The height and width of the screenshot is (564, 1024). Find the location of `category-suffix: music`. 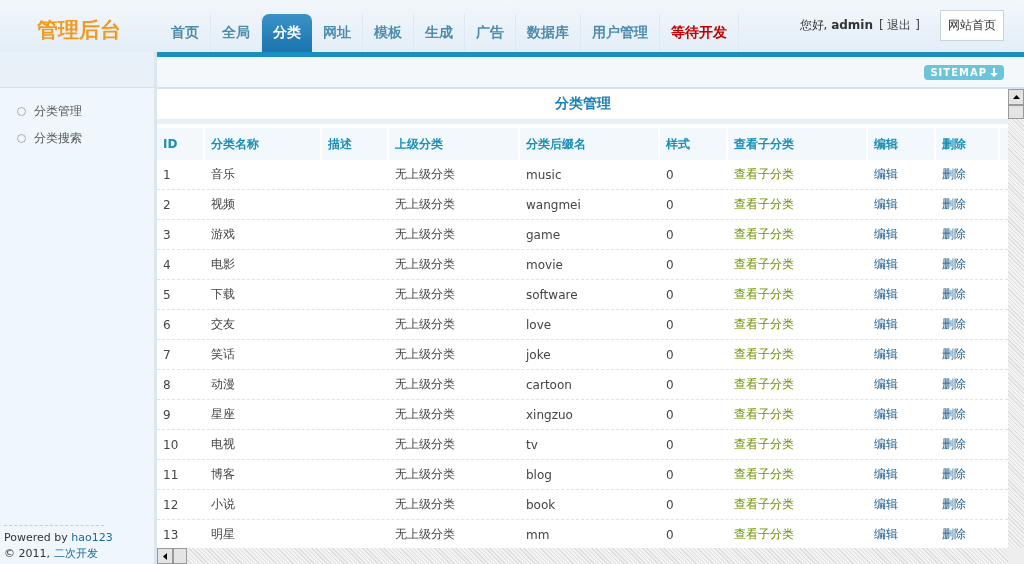

category-suffix: music is located at coordinates (544, 174).